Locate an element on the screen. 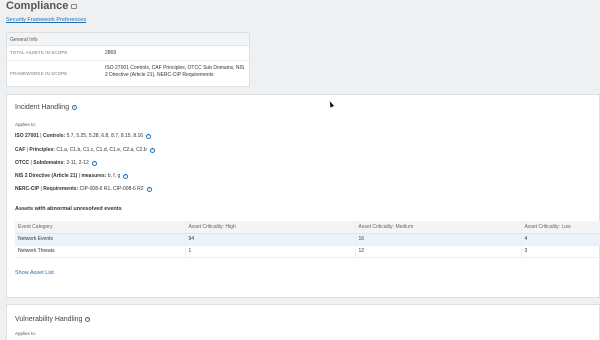 This screenshot has height=340, width=600. framework-name: ISO 27001 is located at coordinates (27, 136).